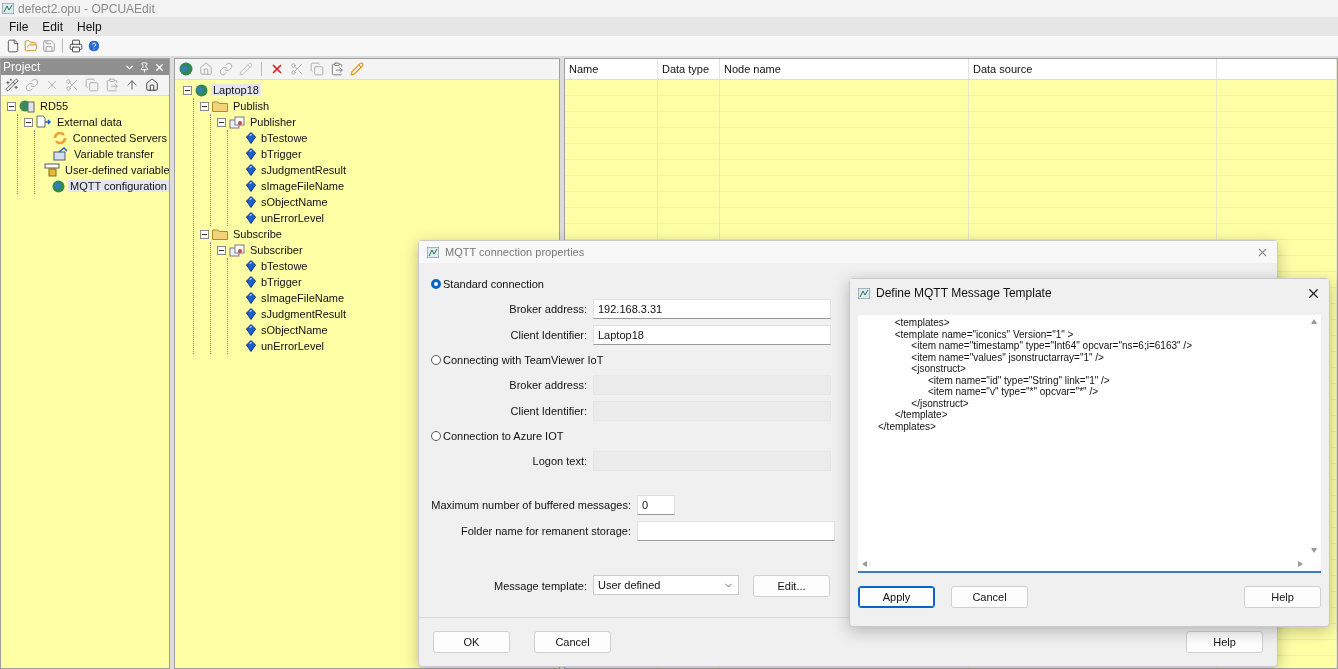  Describe the element at coordinates (540, 586) in the screenshot. I see `field-label: Message template:` at that location.